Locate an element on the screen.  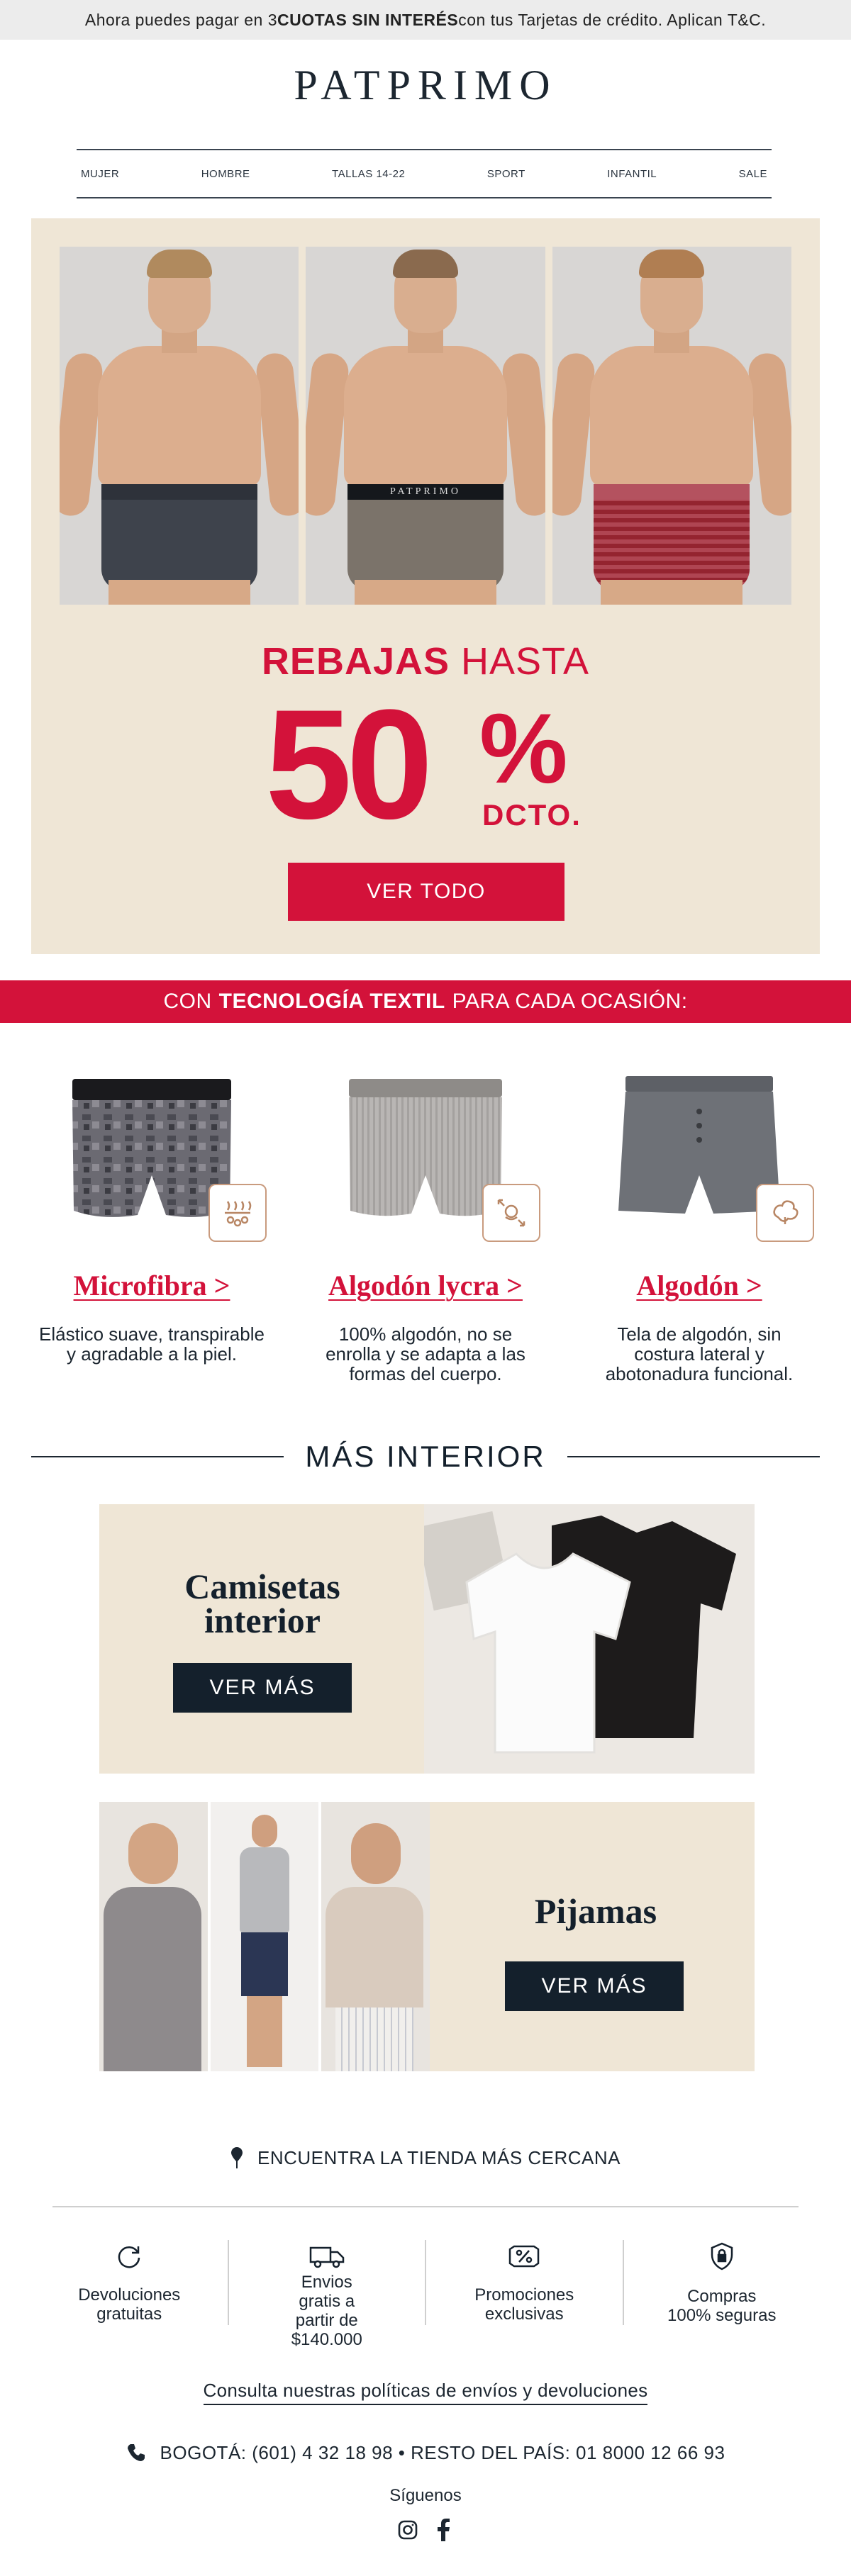
tech-banner-bold: TECNOLOGÍA TEXTIL is located at coordinates (331, 1002).